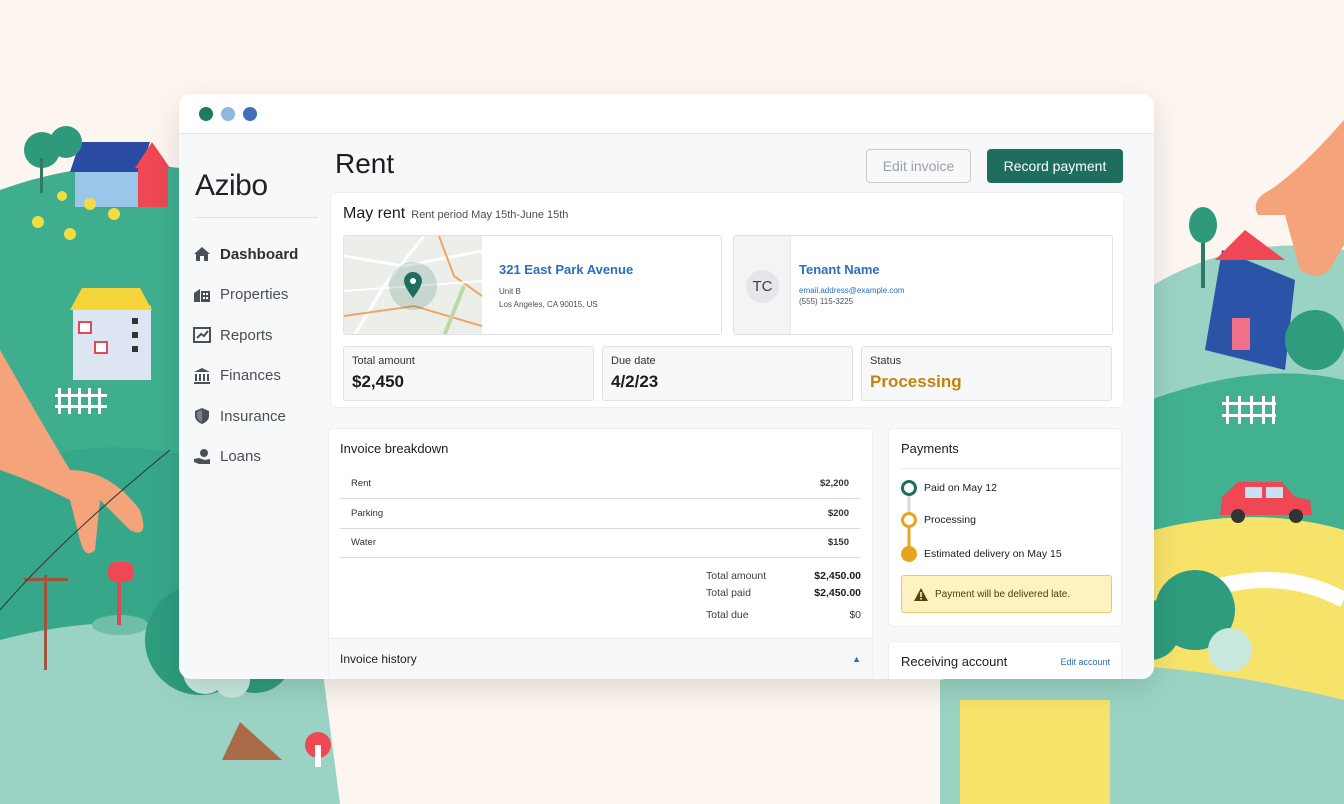 The height and width of the screenshot is (804, 1344). What do you see at coordinates (736, 576) in the screenshot?
I see `total-amount-label: Total amount` at bounding box center [736, 576].